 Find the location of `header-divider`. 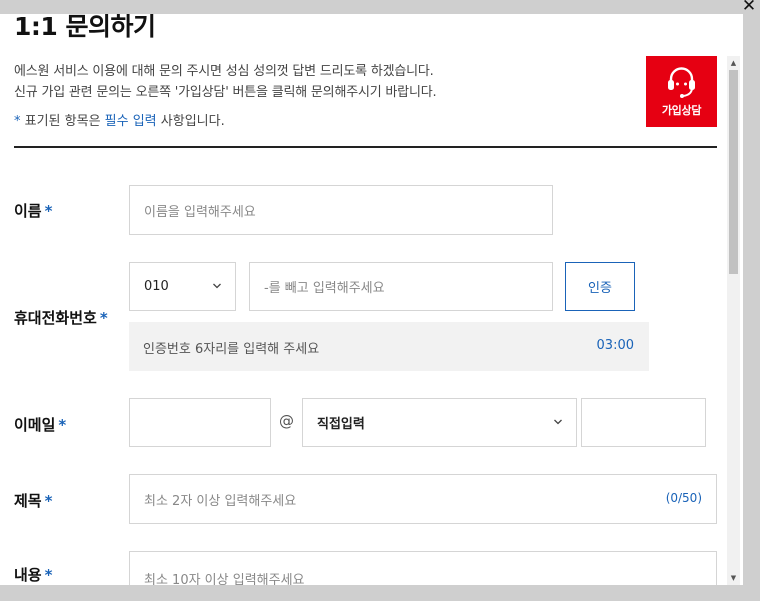

header-divider is located at coordinates (365, 147).